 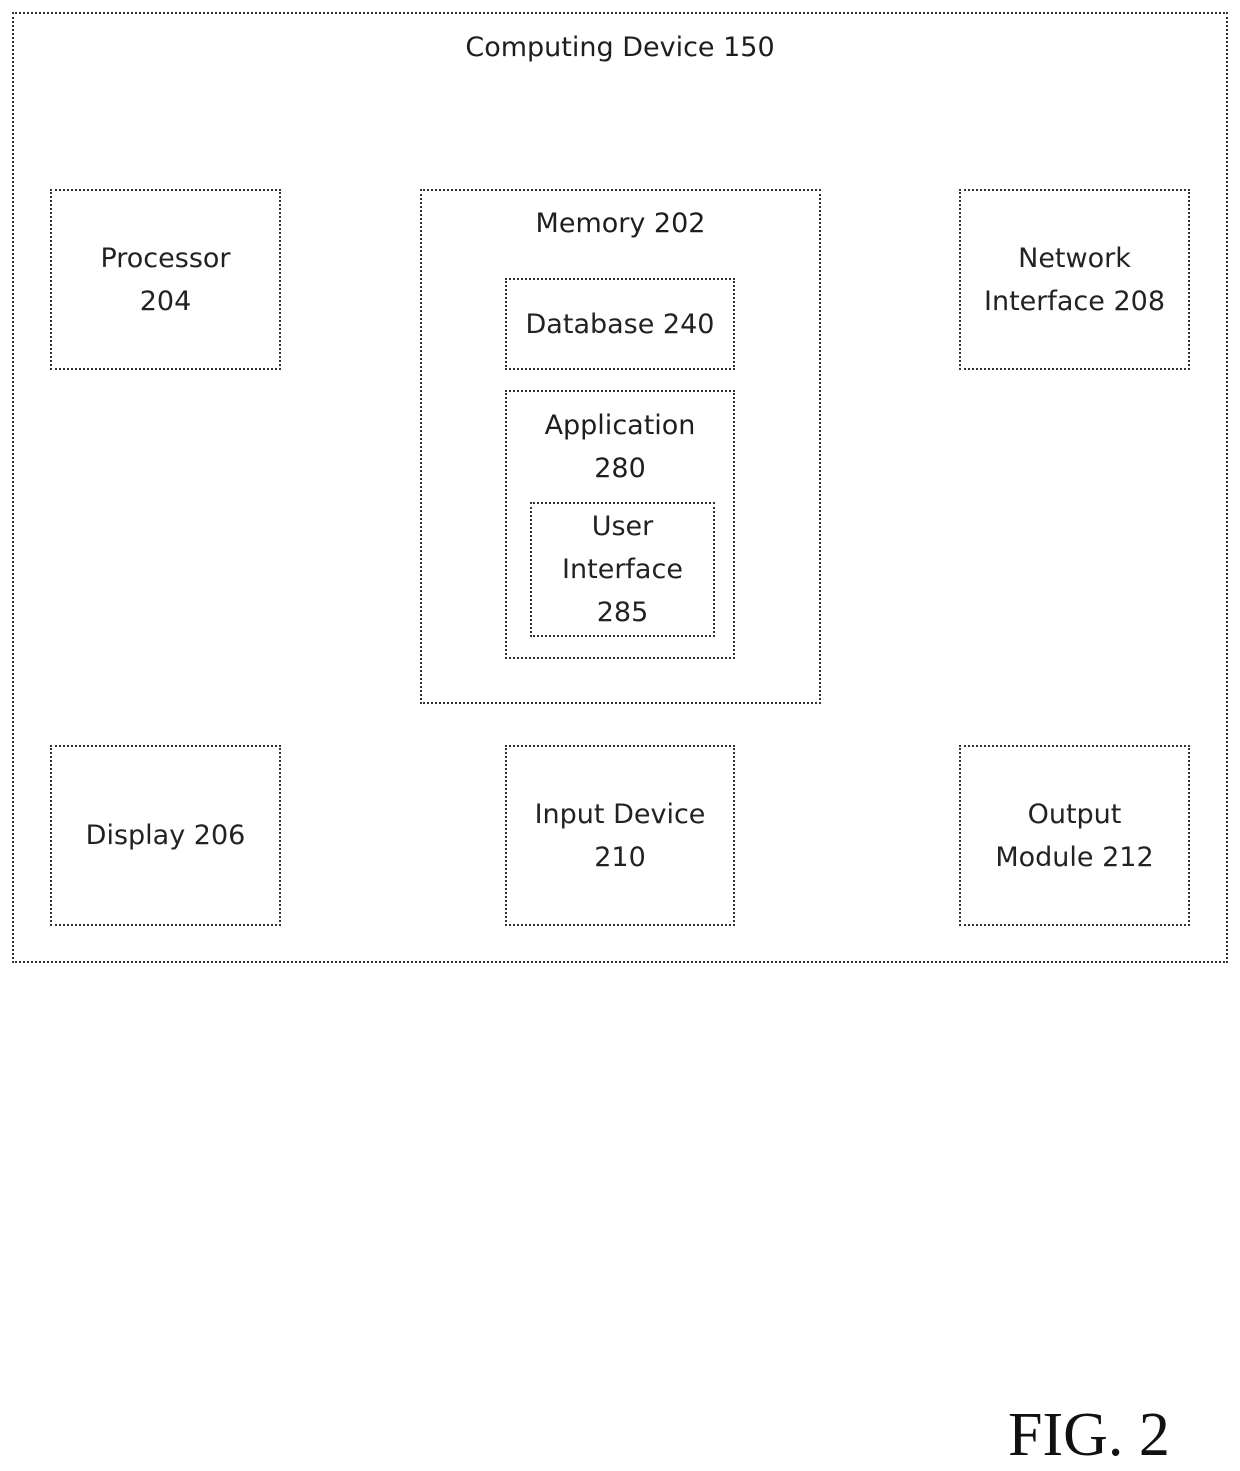 What do you see at coordinates (620, 223) in the screenshot?
I see `memory-label: Memory 202` at bounding box center [620, 223].